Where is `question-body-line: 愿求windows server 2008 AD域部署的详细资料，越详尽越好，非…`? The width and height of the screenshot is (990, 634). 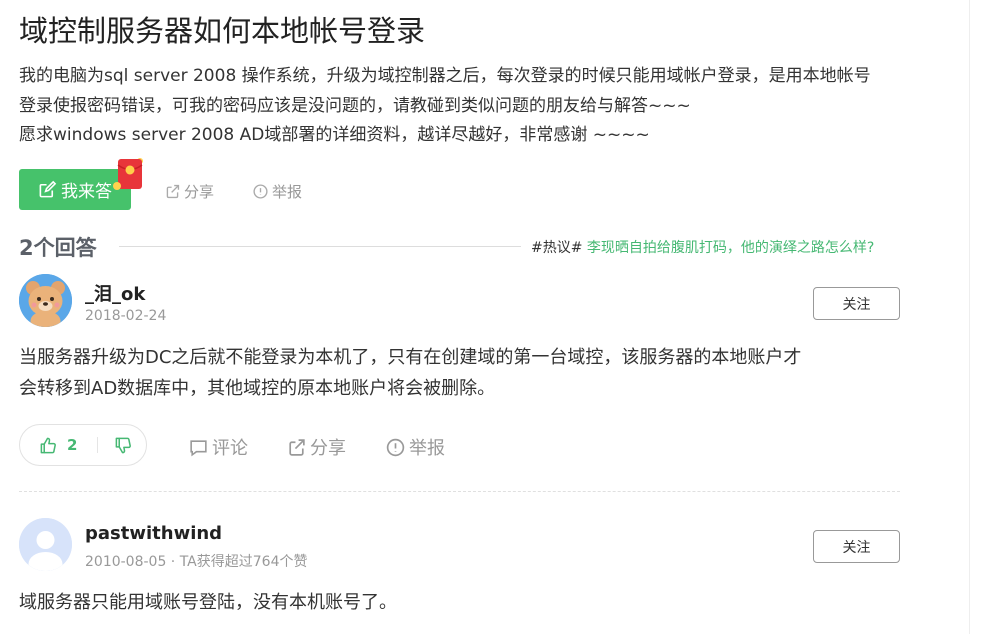 question-body-line: 愿求windows server 2008 AD域部署的详细资料，越详尽越好，非… is located at coordinates (334, 135).